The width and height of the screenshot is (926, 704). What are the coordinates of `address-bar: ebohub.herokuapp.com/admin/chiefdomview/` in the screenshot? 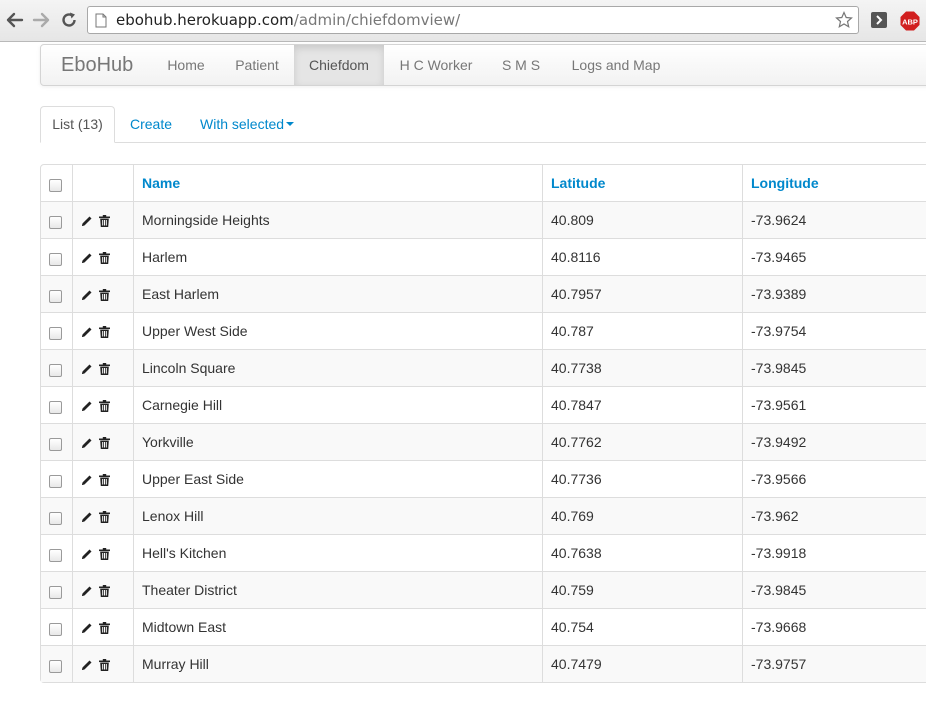 It's located at (473, 20).